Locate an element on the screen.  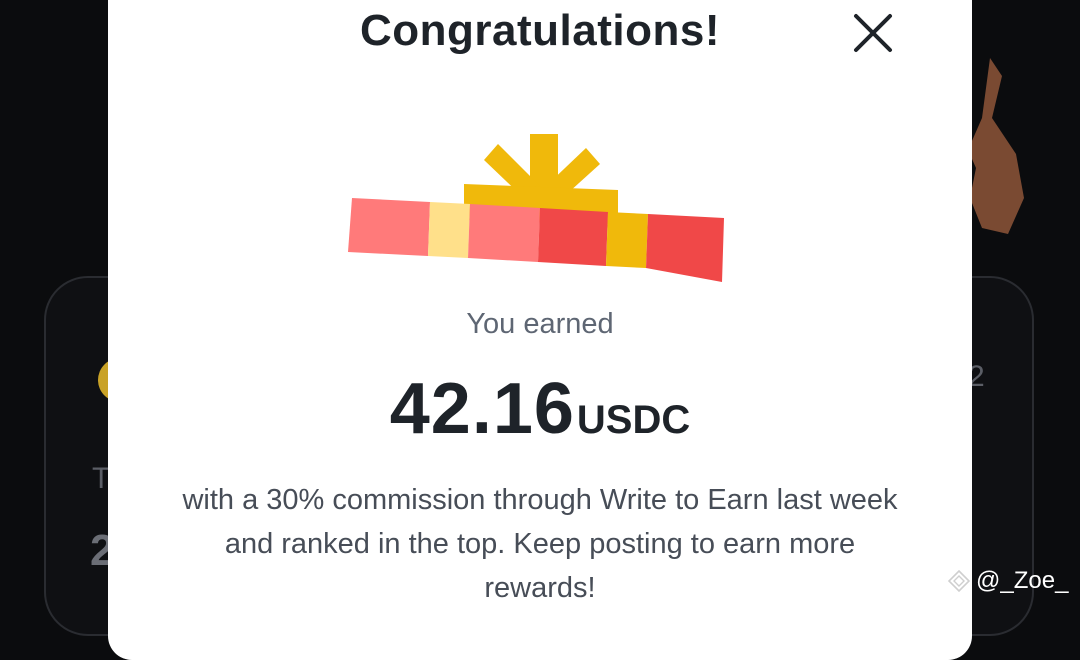
reward-amount: 42.16USDC is located at coordinates (540, 409).